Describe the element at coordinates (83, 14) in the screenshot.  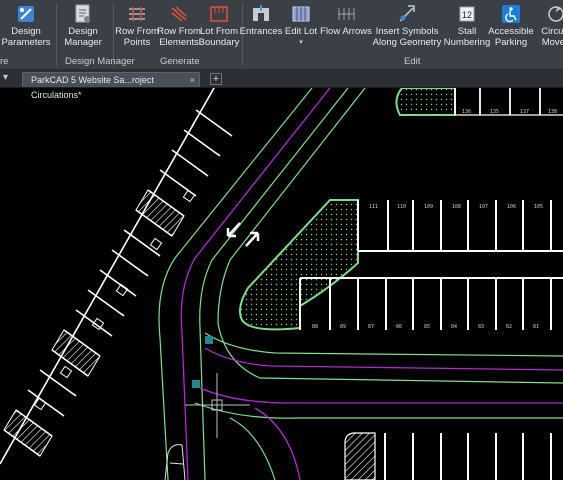
I see `design-manager-icon` at that location.